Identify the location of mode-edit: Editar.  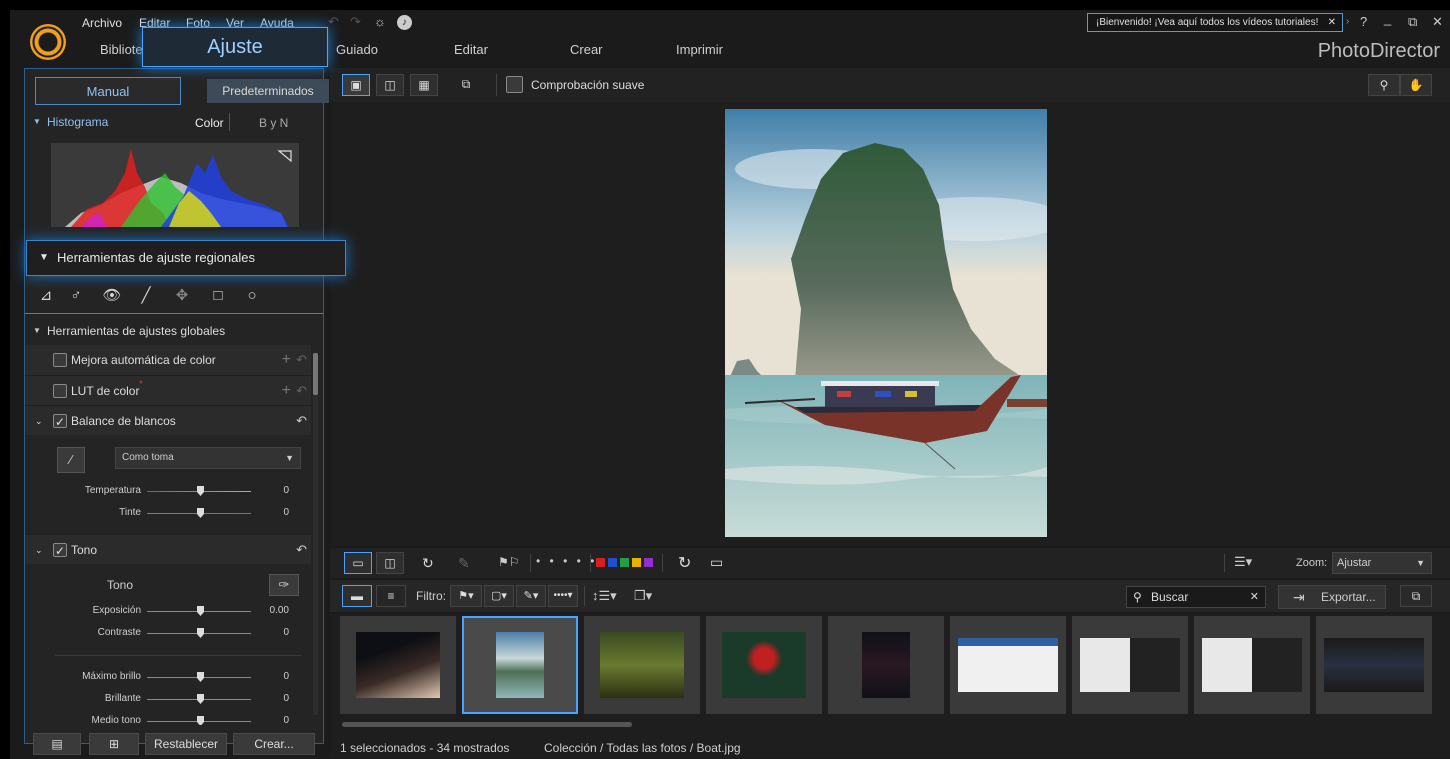
(471, 49).